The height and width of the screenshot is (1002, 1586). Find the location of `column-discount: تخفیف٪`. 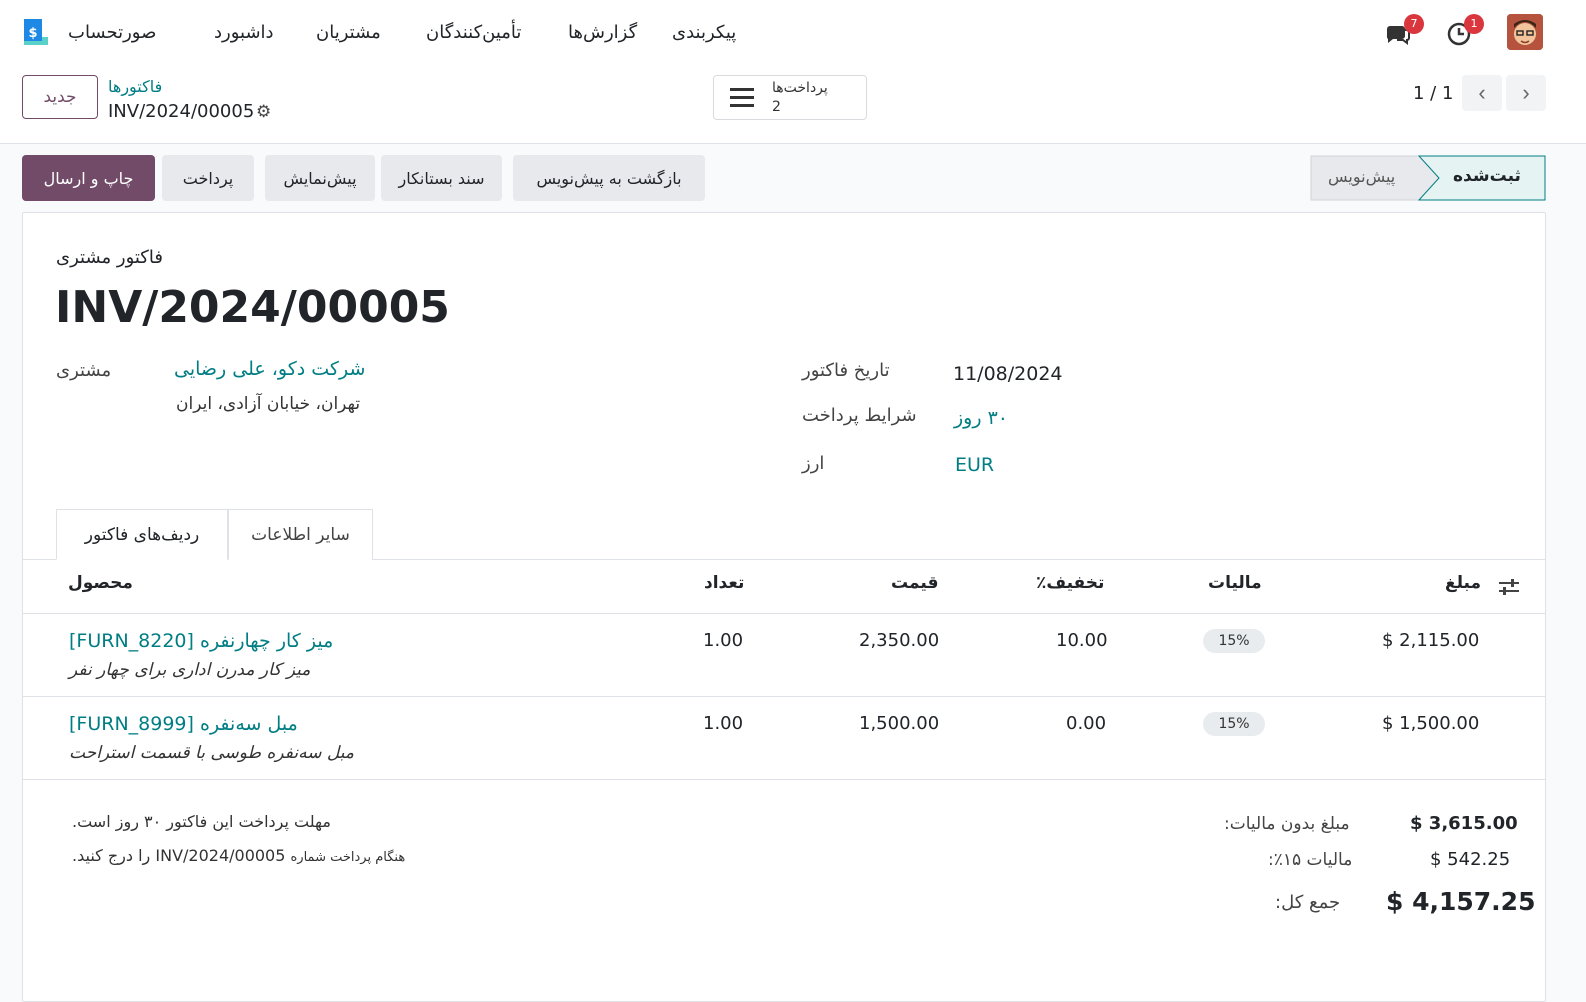

column-discount: تخفیف٪ is located at coordinates (1070, 583).